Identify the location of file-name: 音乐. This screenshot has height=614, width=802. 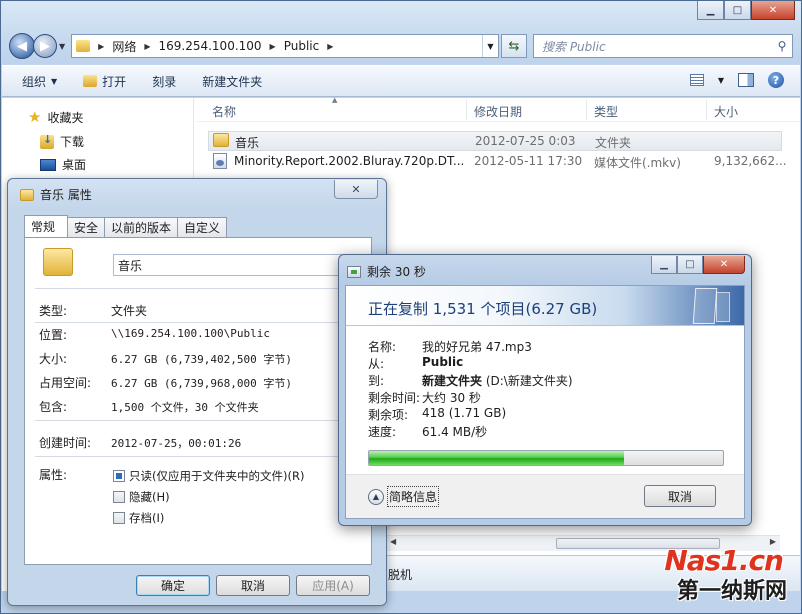
(247, 143).